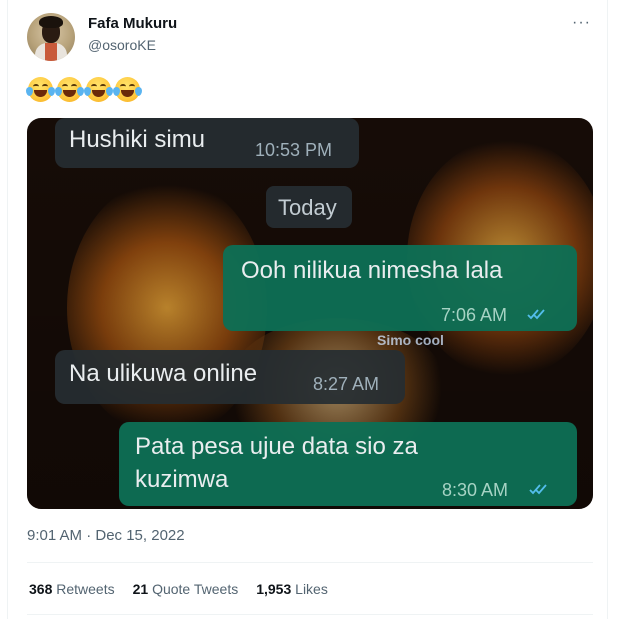 This screenshot has width=617, height=619. Describe the element at coordinates (195, 589) in the screenshot. I see `quote-tweets-label: Quote Tweets` at that location.